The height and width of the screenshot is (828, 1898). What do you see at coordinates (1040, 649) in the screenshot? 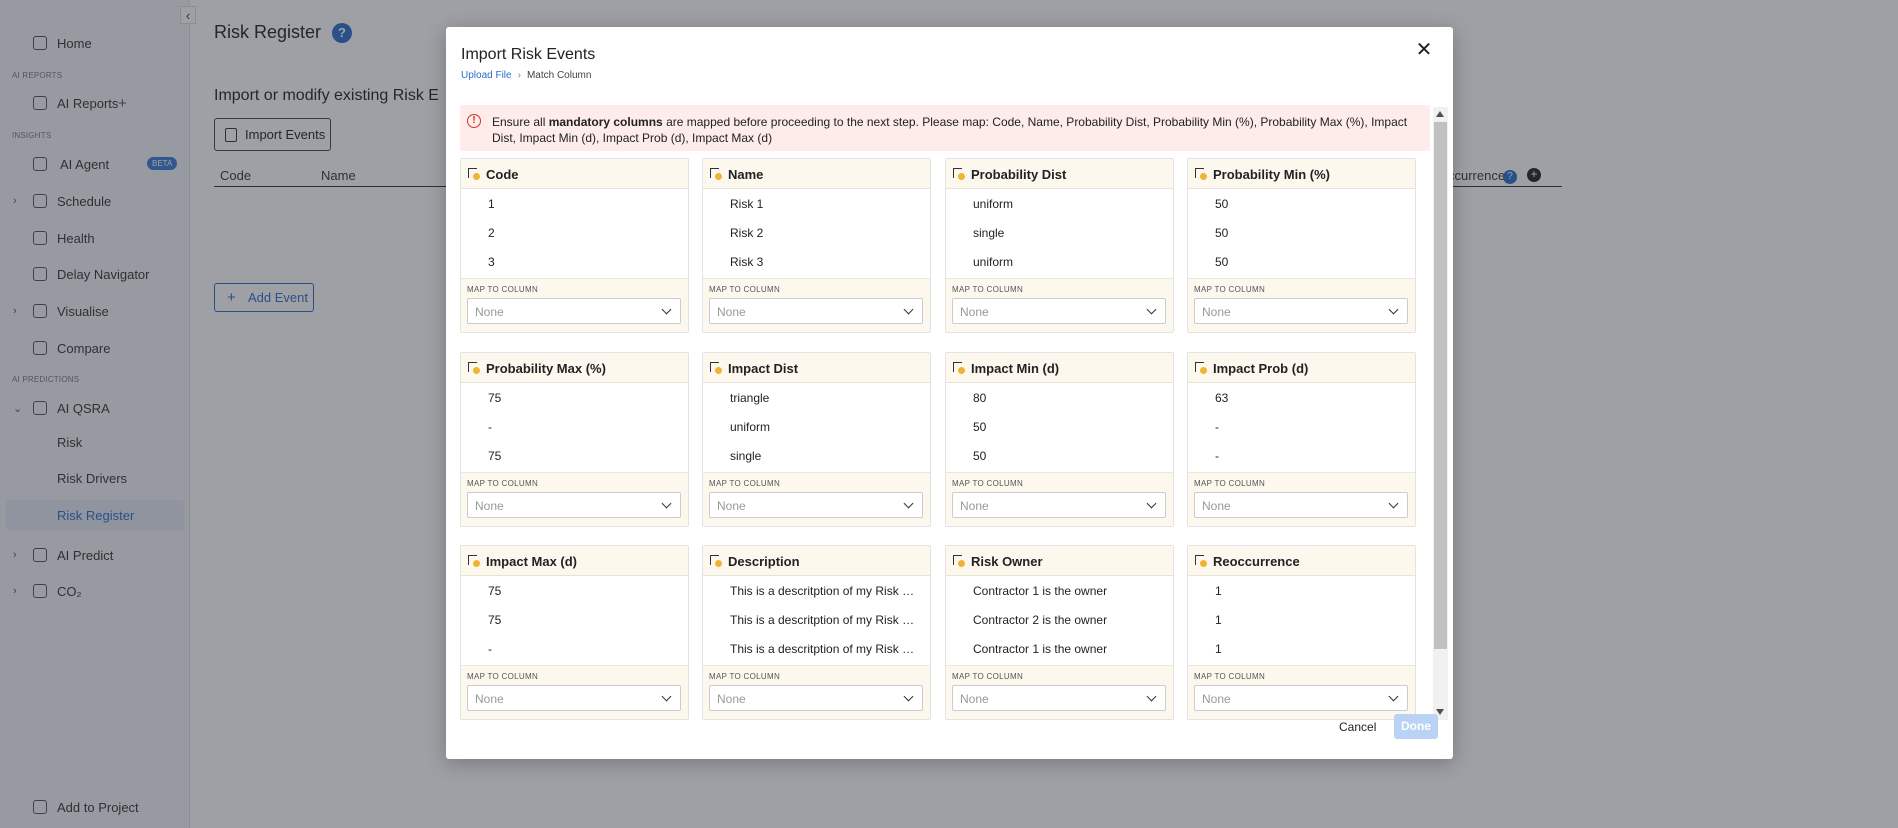
I see `sample-value: Contractor 1 is the owner` at bounding box center [1040, 649].